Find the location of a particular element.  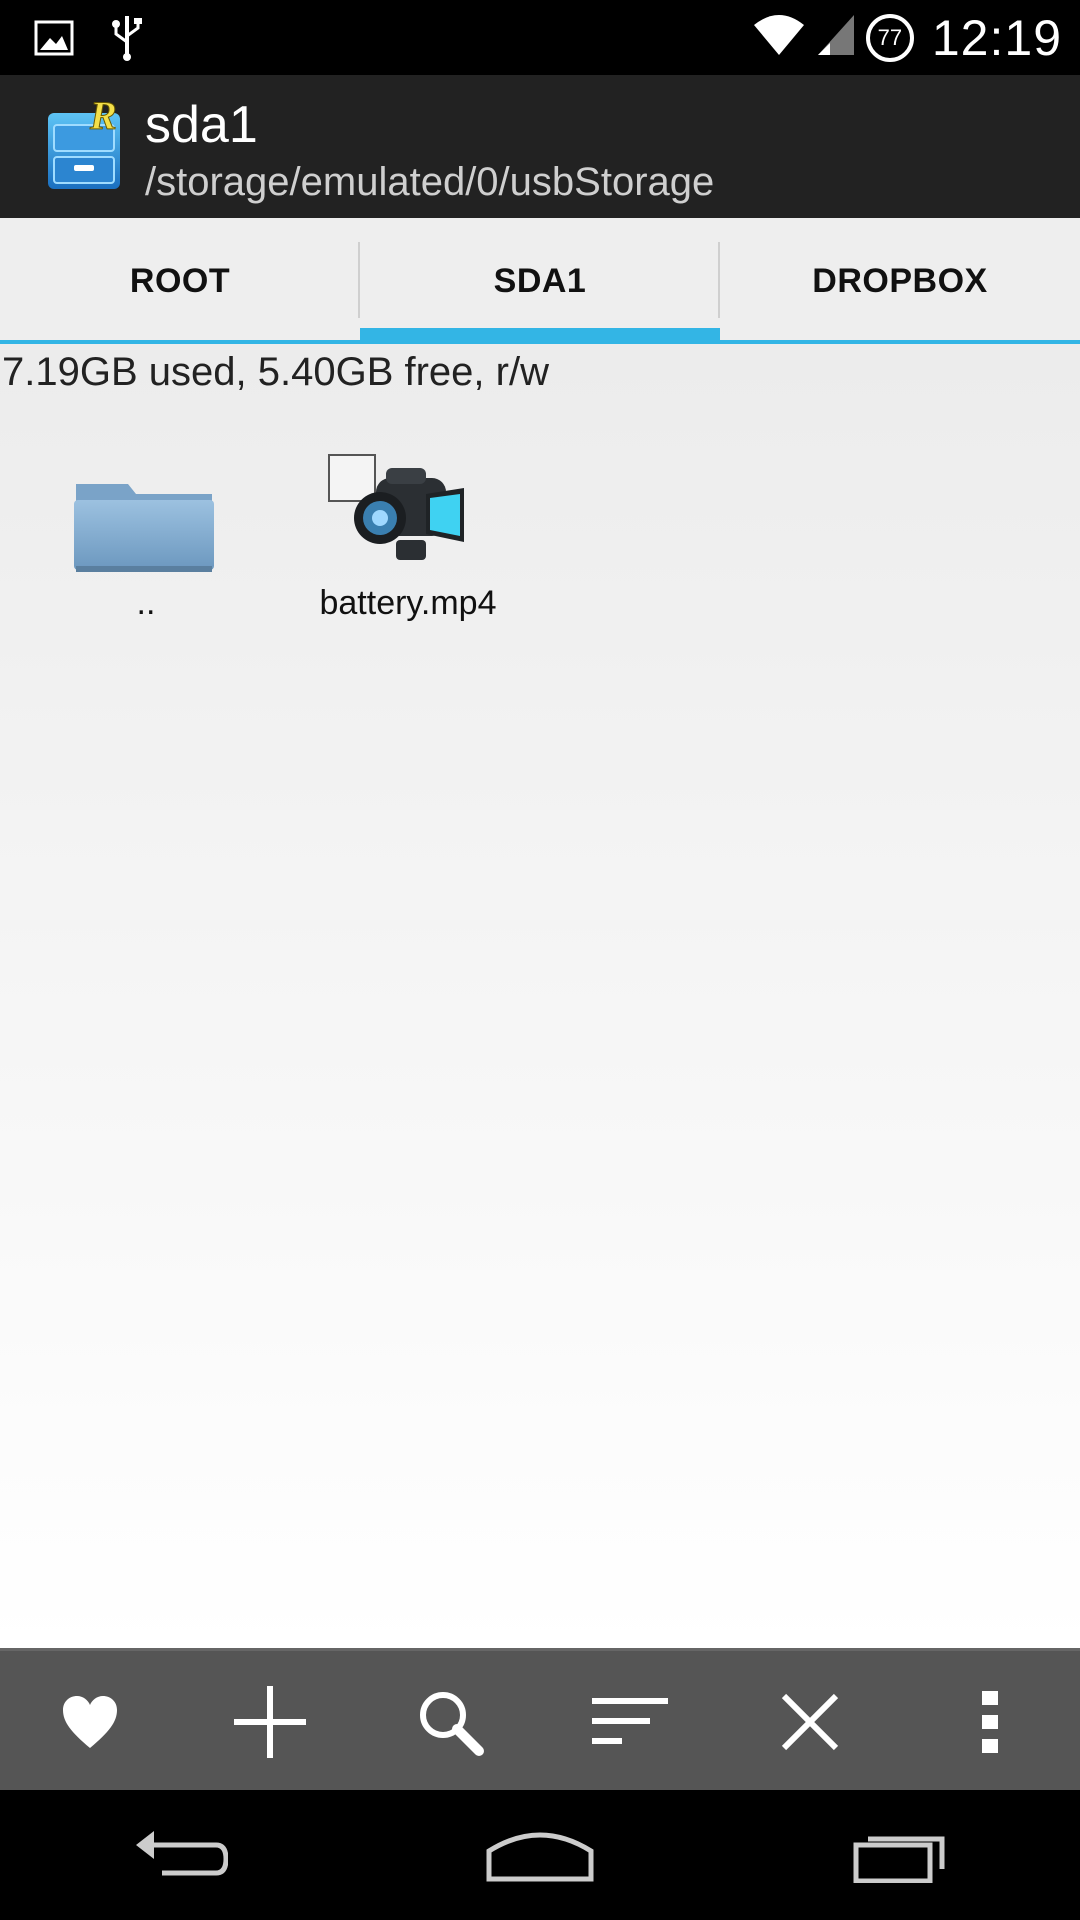

back-button is located at coordinates (180, 1855).